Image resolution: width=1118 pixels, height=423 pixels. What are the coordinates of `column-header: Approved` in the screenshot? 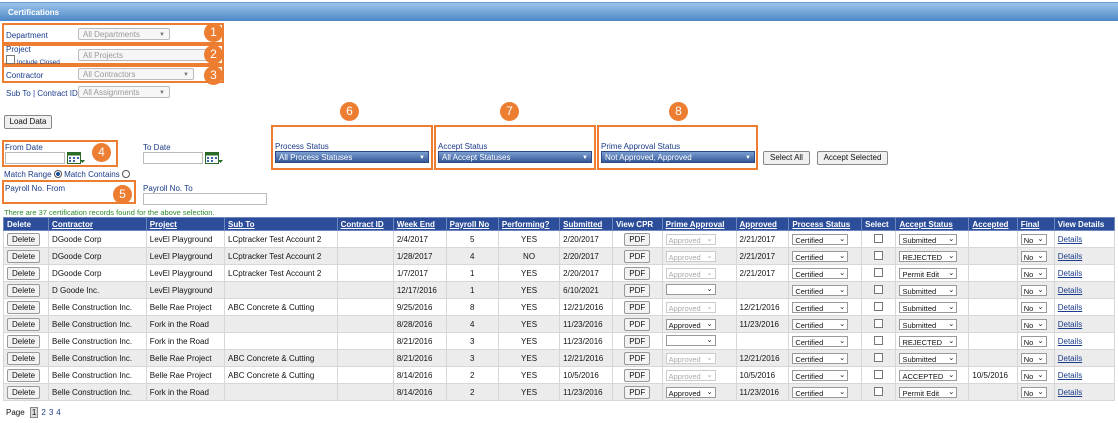 It's located at (762, 224).